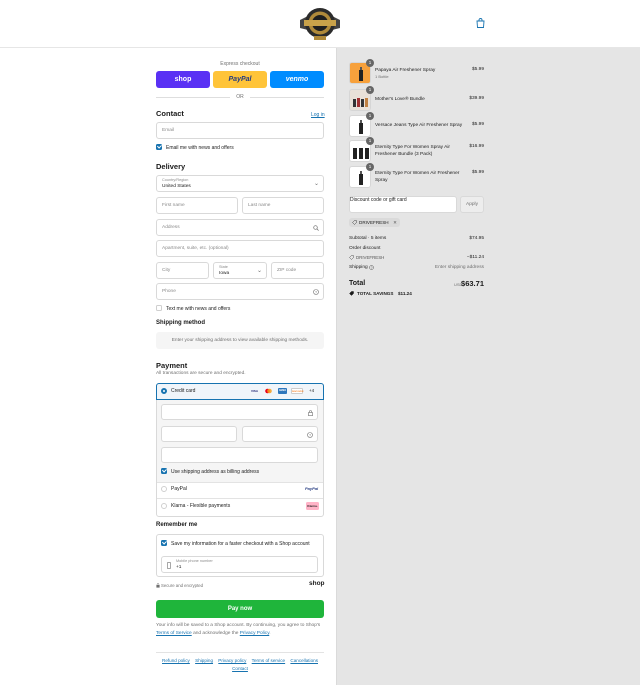 Image resolution: width=640 pixels, height=685 pixels. Describe the element at coordinates (477, 172) in the screenshot. I see `item-price: $5.99` at that location.